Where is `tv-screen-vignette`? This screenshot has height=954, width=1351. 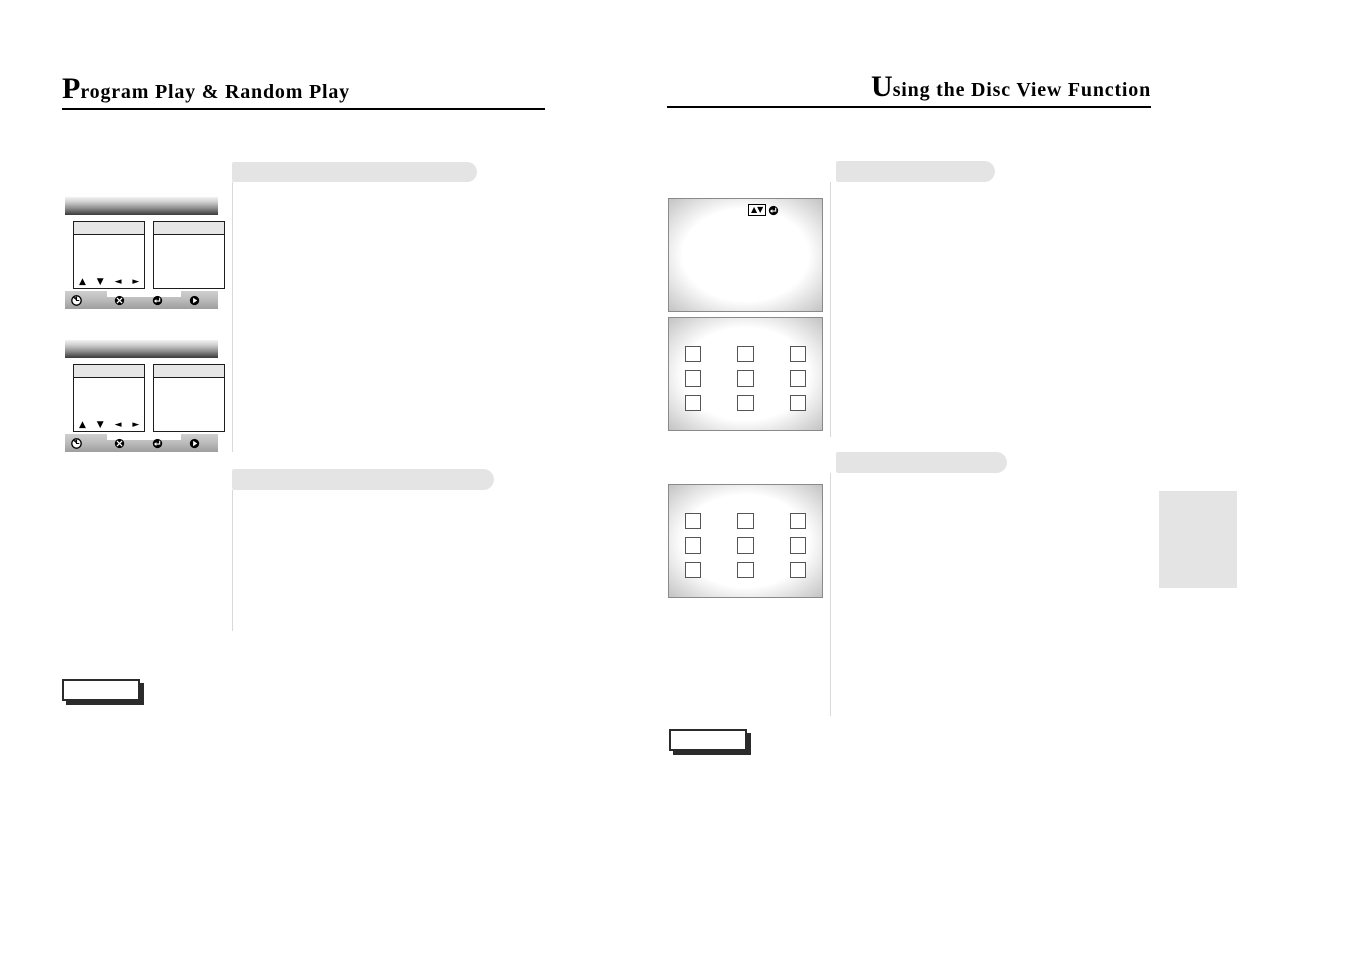 tv-screen-vignette is located at coordinates (745, 255).